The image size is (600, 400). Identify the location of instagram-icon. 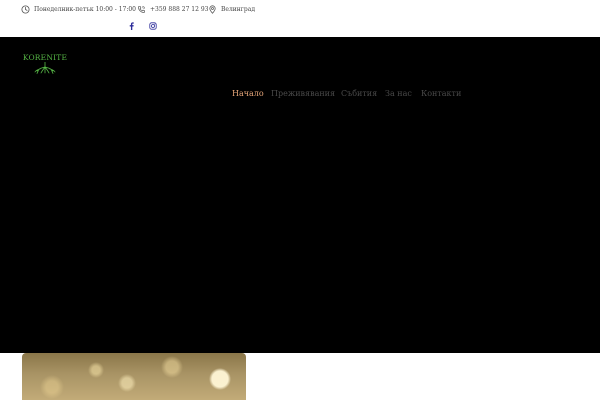
(152, 25).